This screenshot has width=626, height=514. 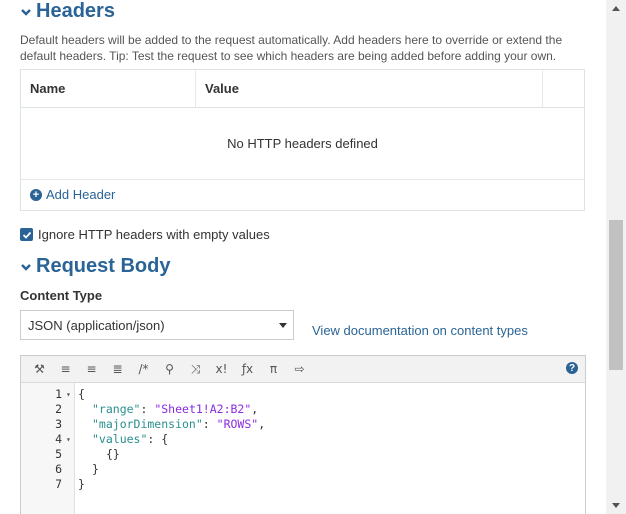 What do you see at coordinates (303, 484) in the screenshot?
I see `code-line: 7}` at bounding box center [303, 484].